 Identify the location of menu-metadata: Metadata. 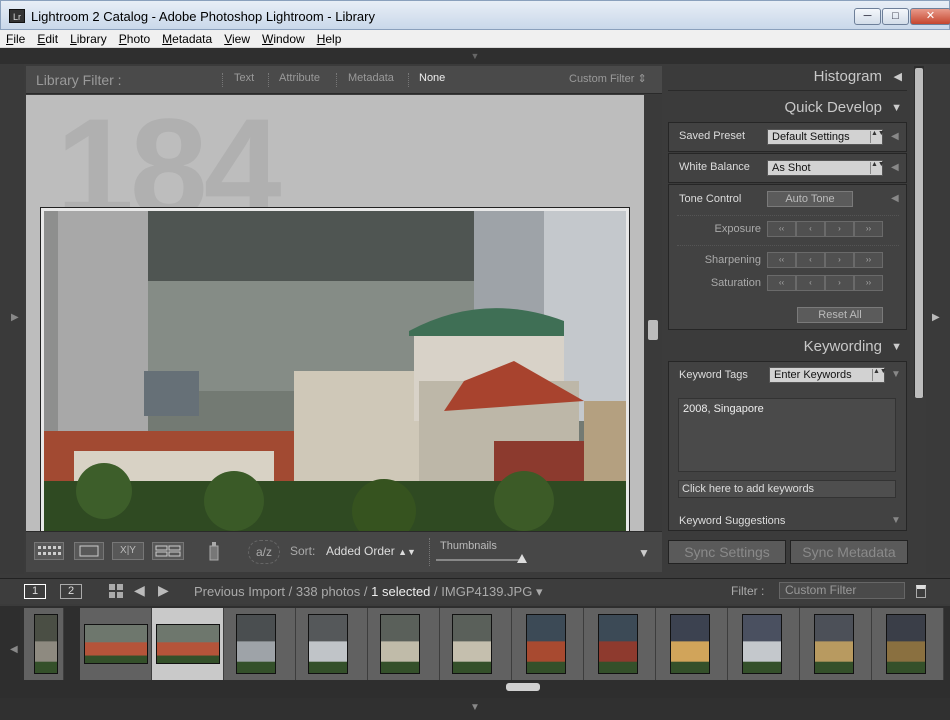
(187, 39).